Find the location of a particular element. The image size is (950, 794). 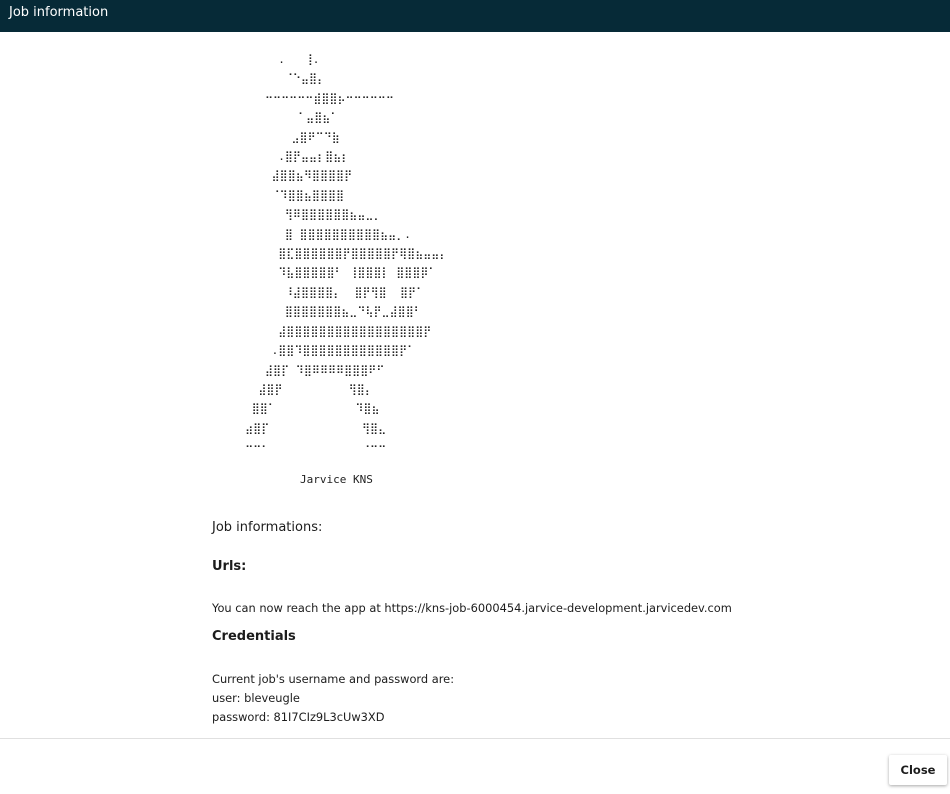

dialog-title-bar: Job information is located at coordinates (475, 16).